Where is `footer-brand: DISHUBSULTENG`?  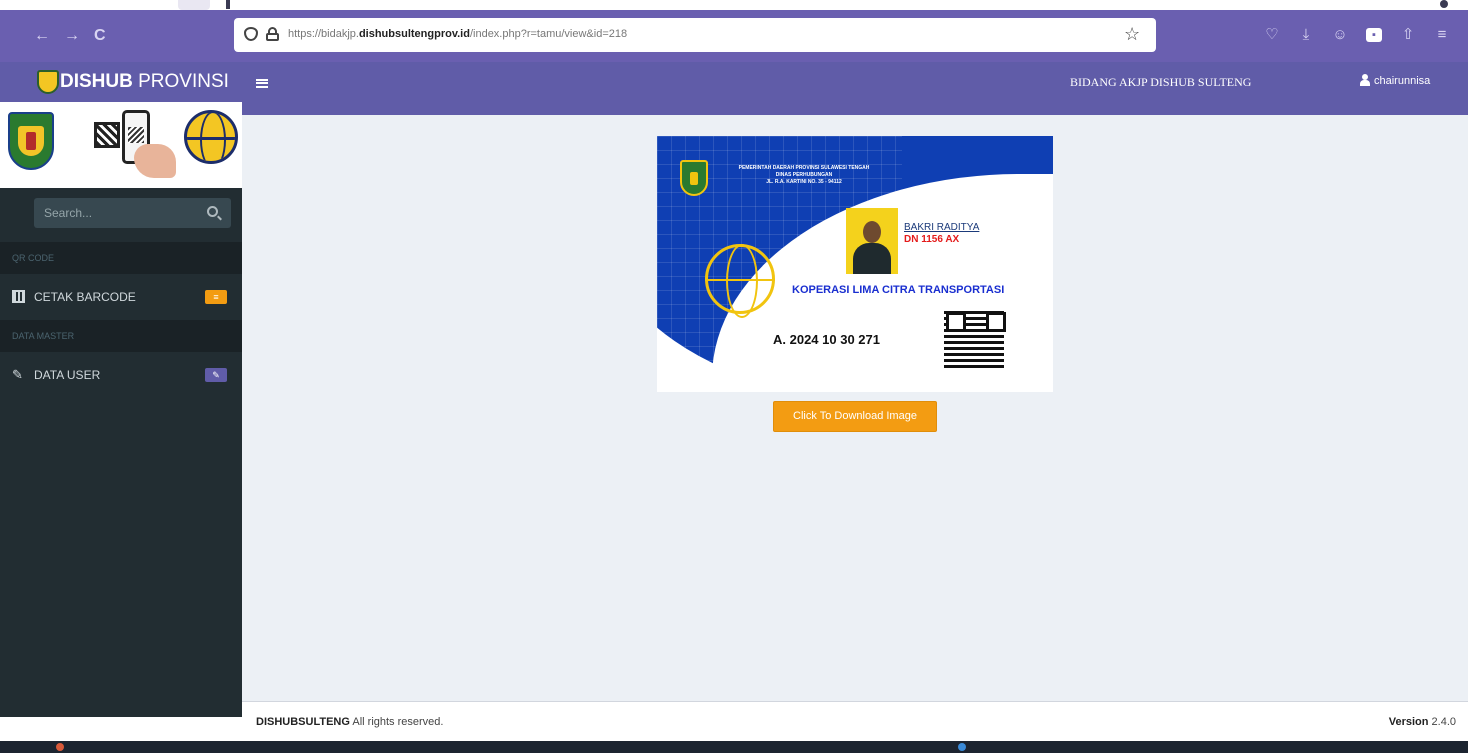
footer-brand: DISHUBSULTENG is located at coordinates (303, 722).